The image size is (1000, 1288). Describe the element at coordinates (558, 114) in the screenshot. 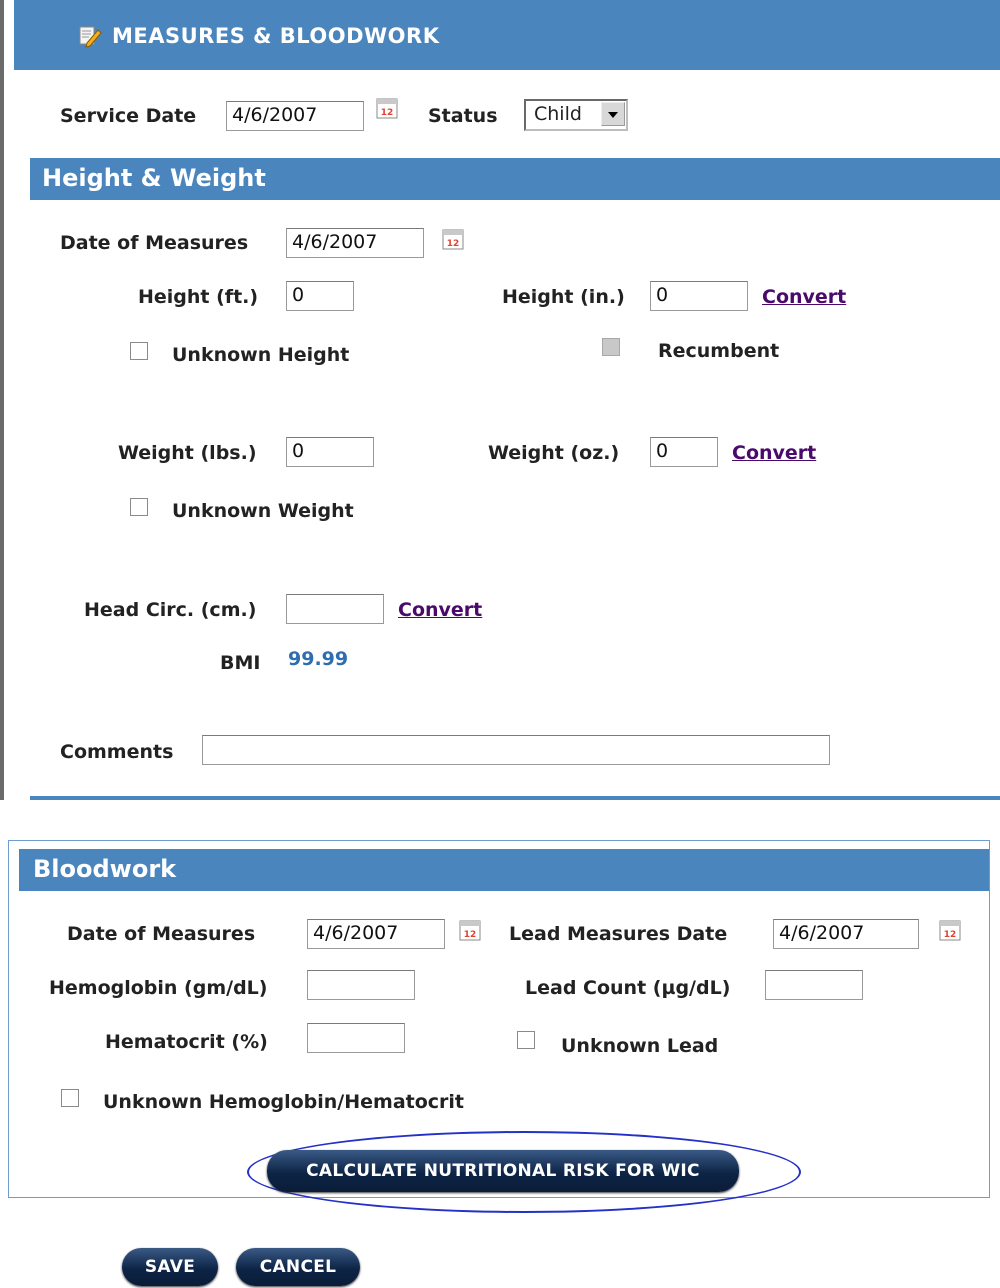

I see `status-select-value: Child` at that location.